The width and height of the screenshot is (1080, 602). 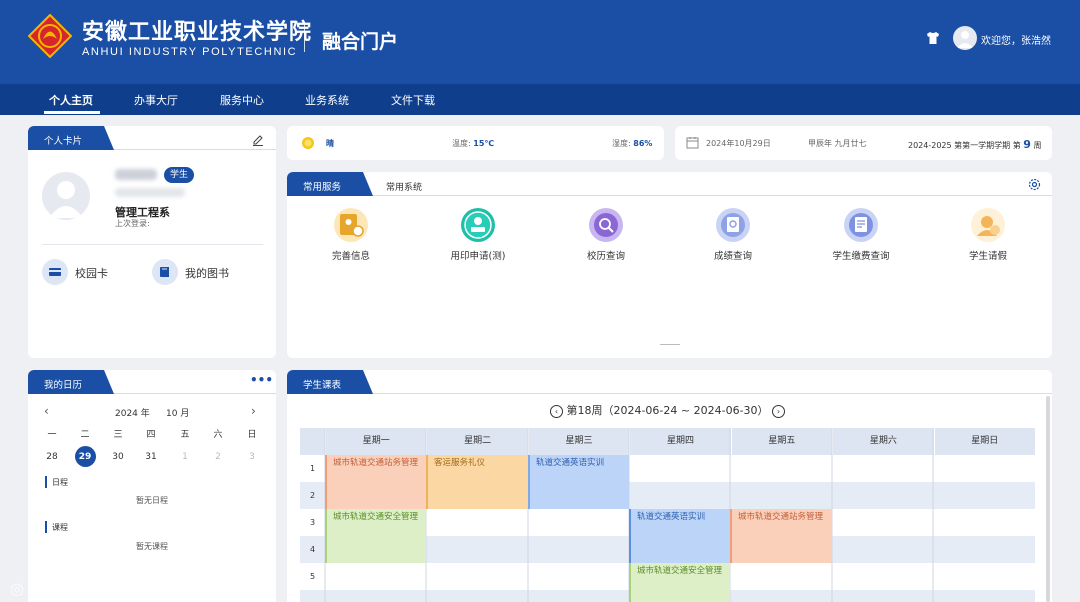 What do you see at coordinates (330, 382) in the screenshot?
I see `timetable-title: 学生课表` at bounding box center [330, 382].